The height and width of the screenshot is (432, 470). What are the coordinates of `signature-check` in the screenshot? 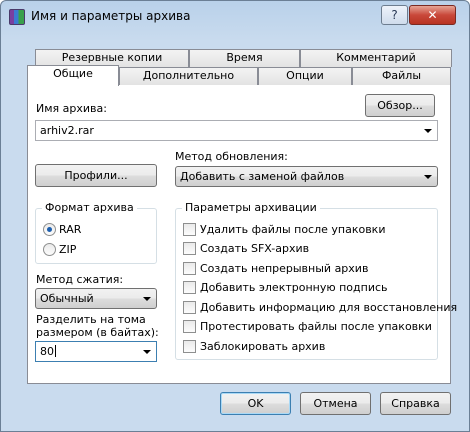 It's located at (189, 287).